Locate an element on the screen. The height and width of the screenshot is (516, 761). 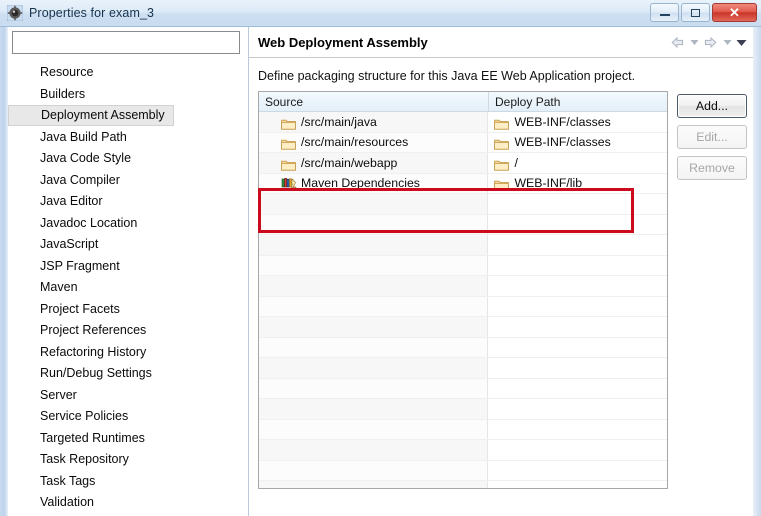
table-row: /src/main/resources WEB-INF/classes is located at coordinates (463, 142).